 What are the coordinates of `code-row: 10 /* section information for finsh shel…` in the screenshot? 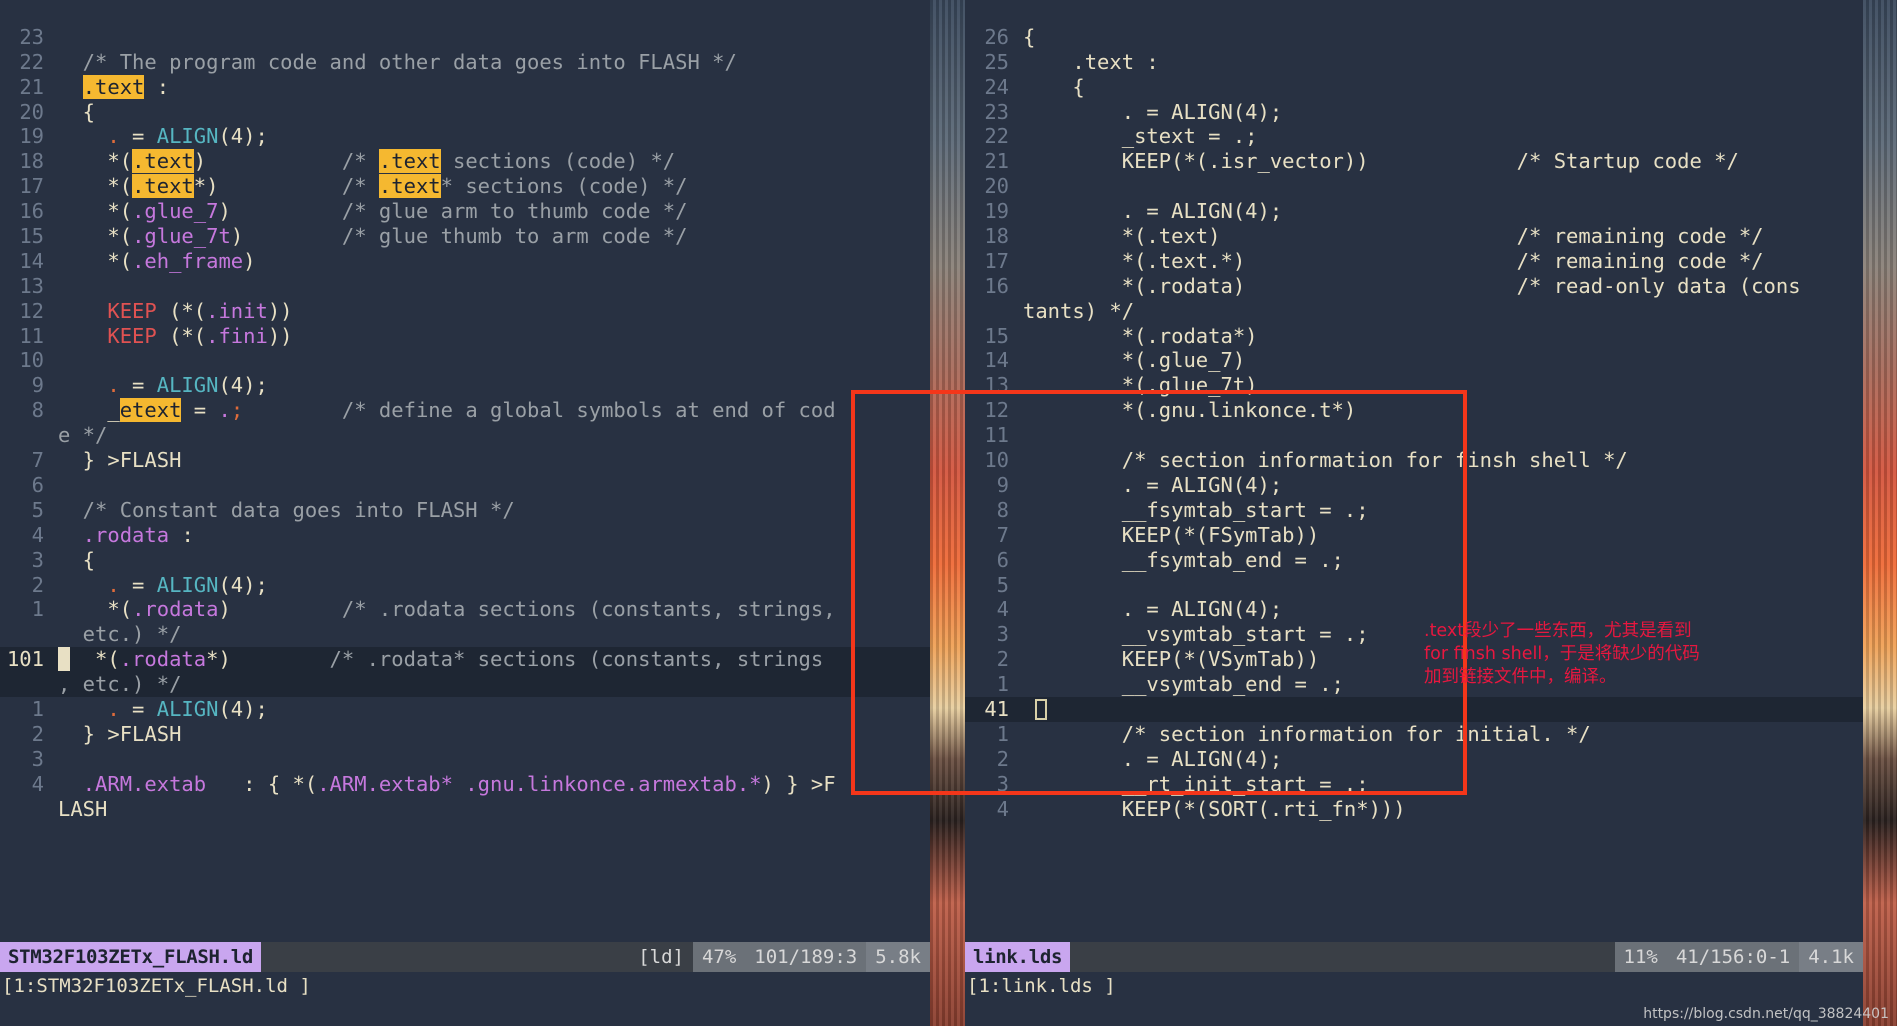 It's located at (1414, 460).